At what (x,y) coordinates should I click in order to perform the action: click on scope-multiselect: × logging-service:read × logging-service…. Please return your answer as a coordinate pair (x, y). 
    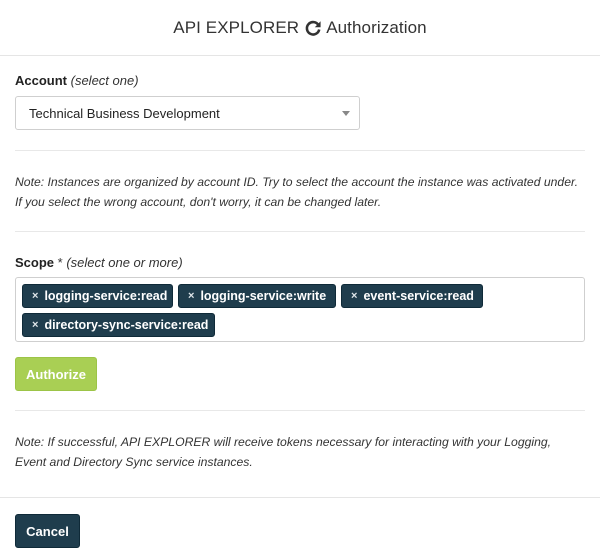
    Looking at the image, I should click on (300, 309).